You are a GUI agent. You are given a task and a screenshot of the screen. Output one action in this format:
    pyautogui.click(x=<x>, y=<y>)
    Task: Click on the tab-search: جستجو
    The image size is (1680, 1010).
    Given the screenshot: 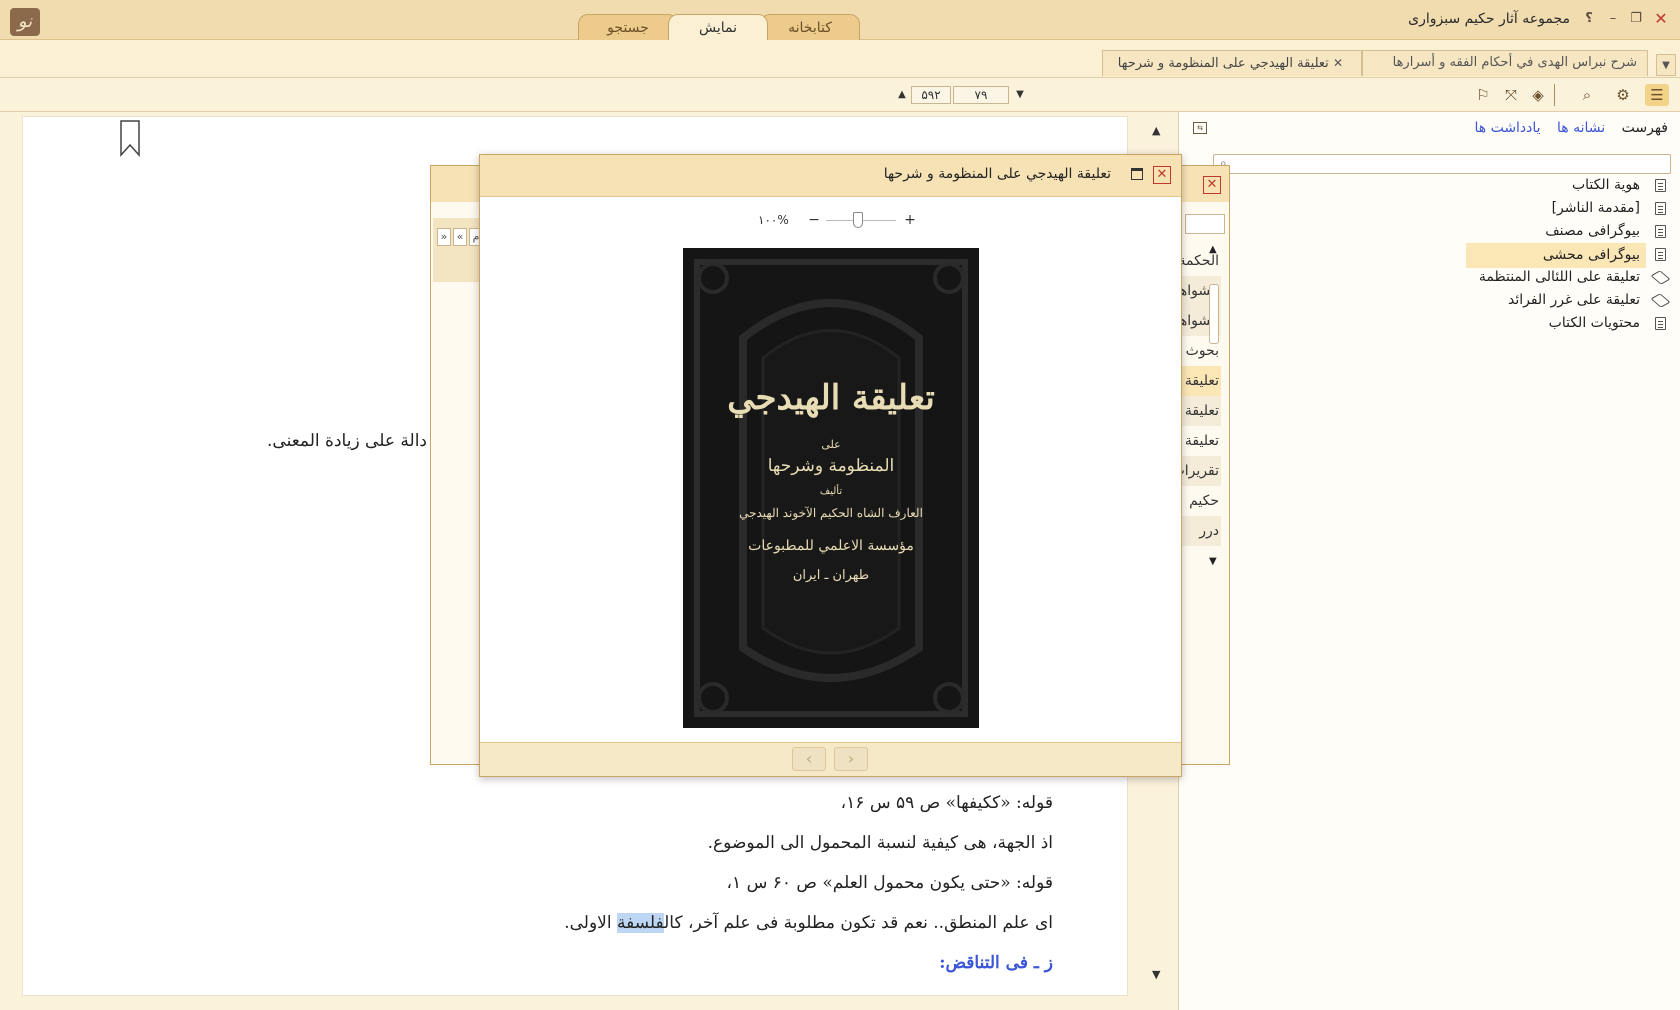 What is the action you would take?
    pyautogui.click(x=628, y=27)
    